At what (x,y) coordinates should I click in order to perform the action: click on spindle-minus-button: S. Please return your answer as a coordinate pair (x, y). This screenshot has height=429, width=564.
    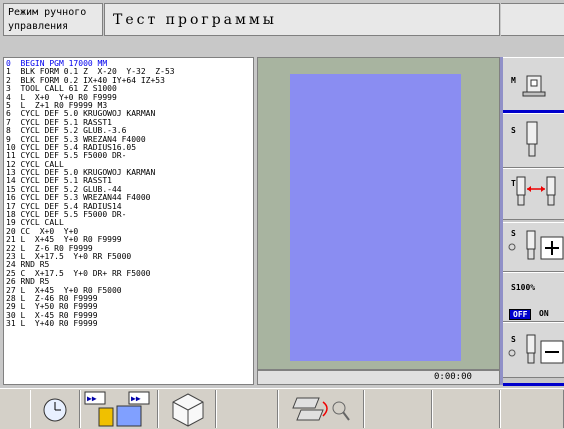
    Looking at the image, I should click on (533, 350).